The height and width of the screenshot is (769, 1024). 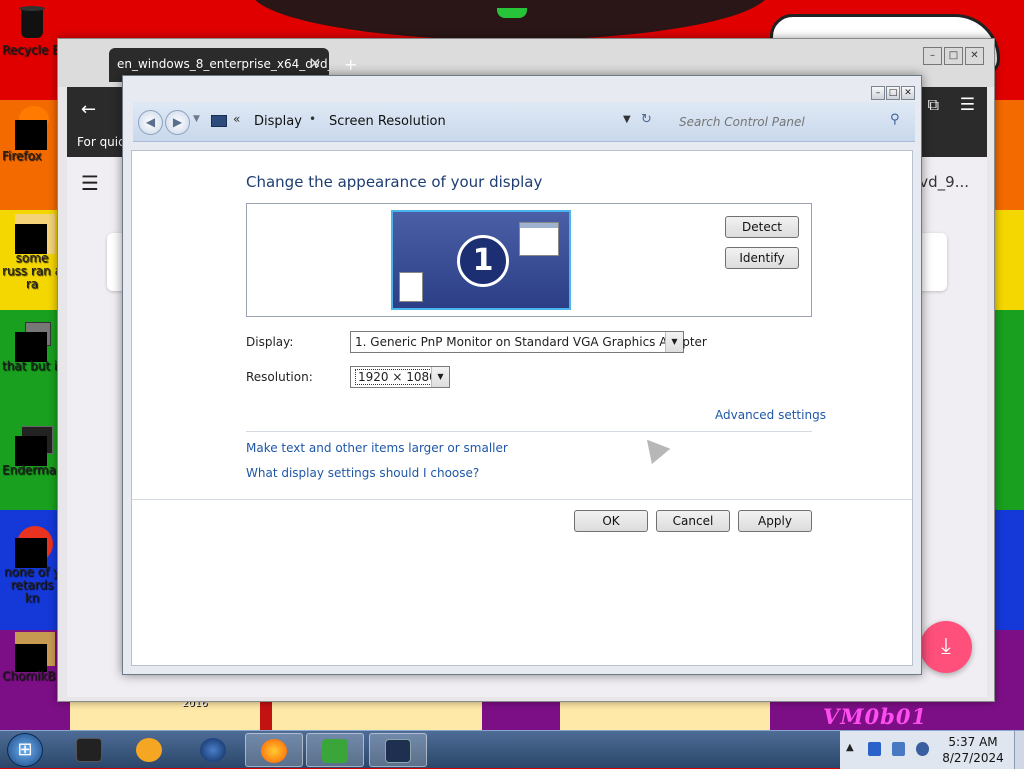 I want to click on back-button: ◀, so click(x=150, y=122).